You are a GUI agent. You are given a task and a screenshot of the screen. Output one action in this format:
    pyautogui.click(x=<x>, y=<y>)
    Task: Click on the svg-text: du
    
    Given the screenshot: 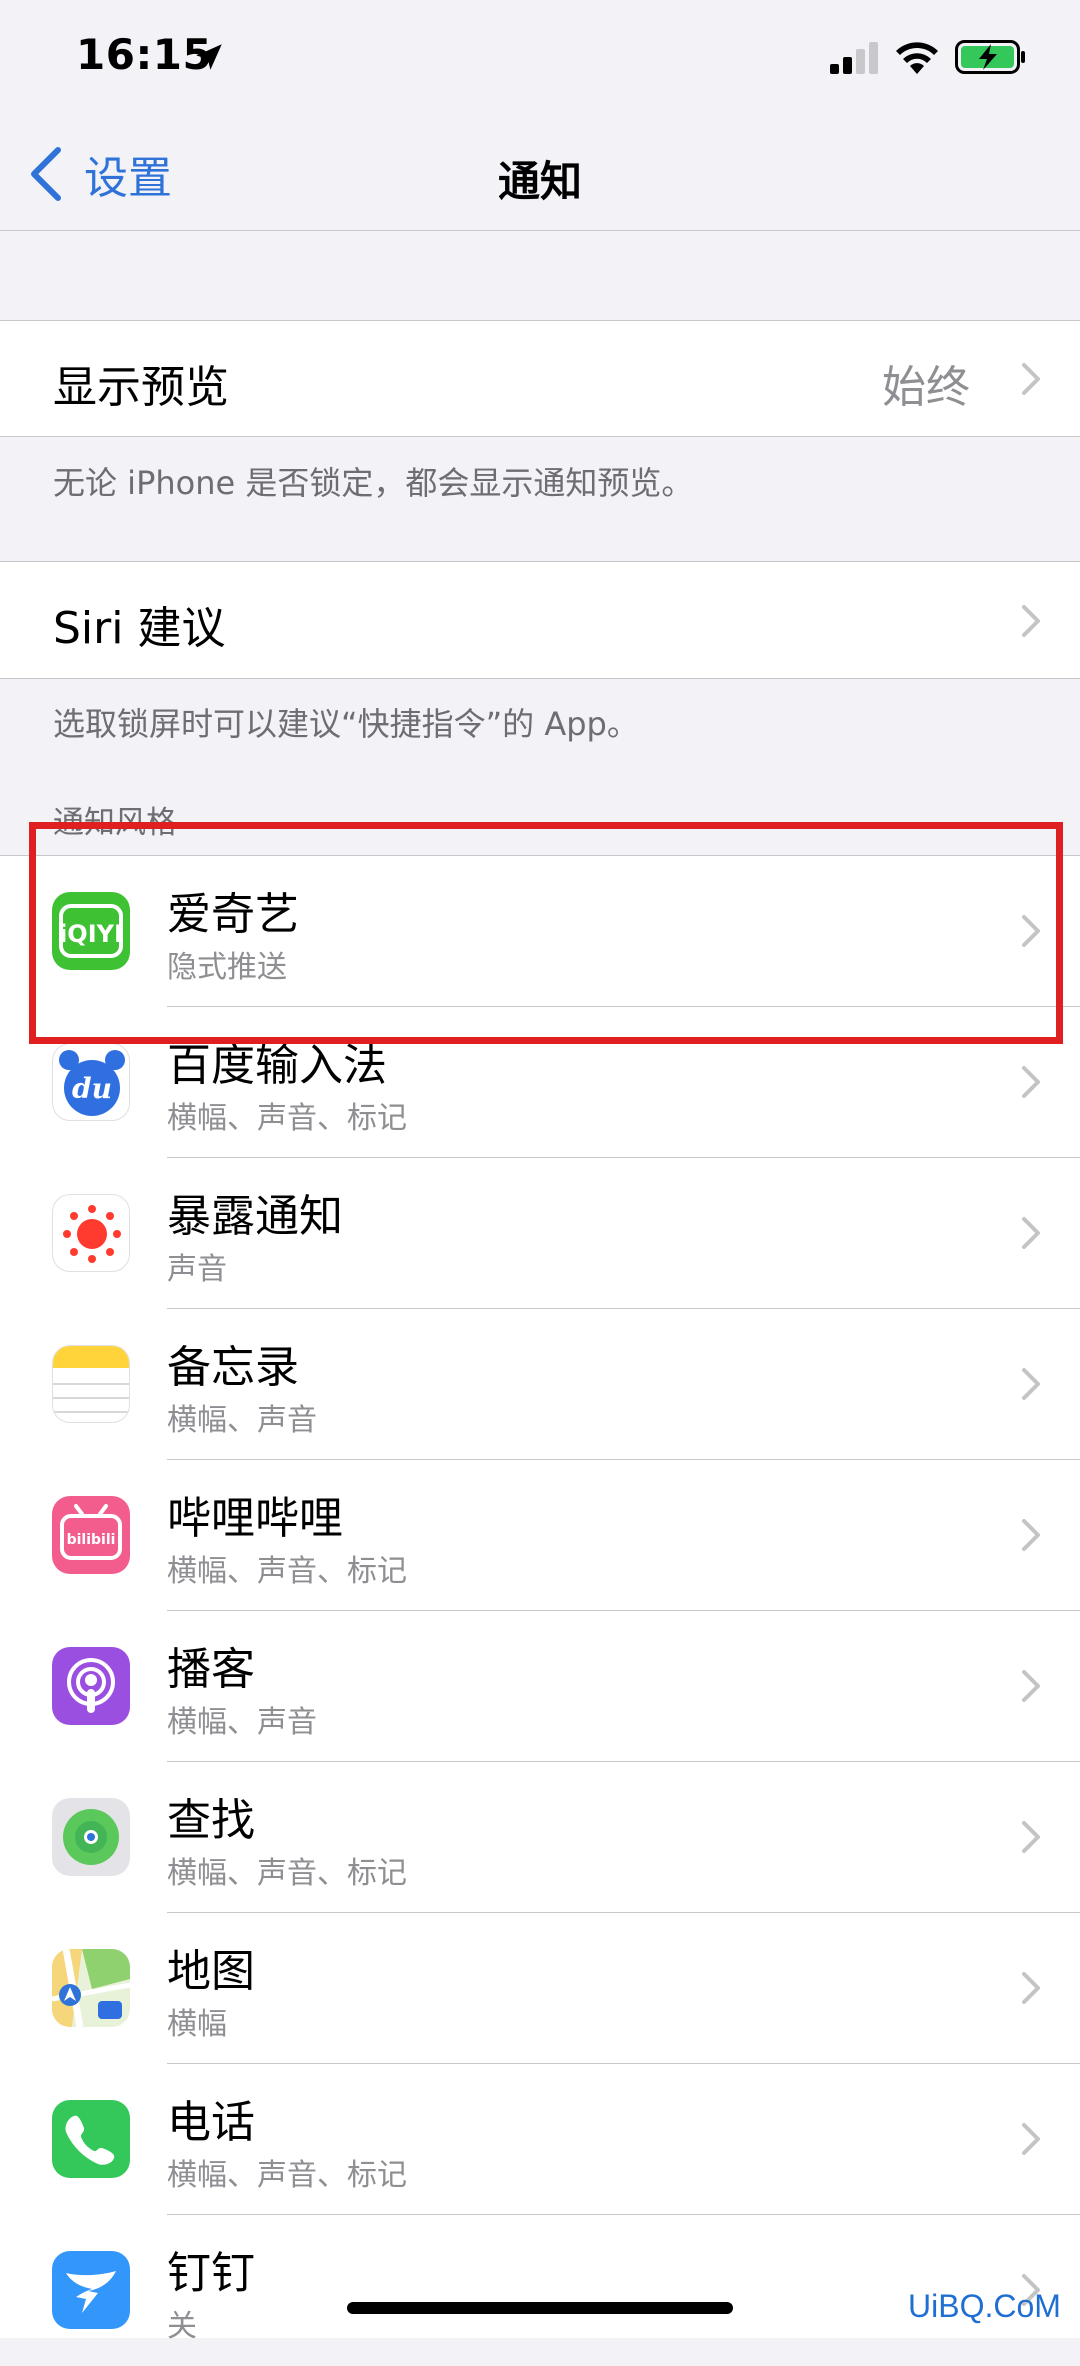 What is the action you would take?
    pyautogui.click(x=92, y=1088)
    